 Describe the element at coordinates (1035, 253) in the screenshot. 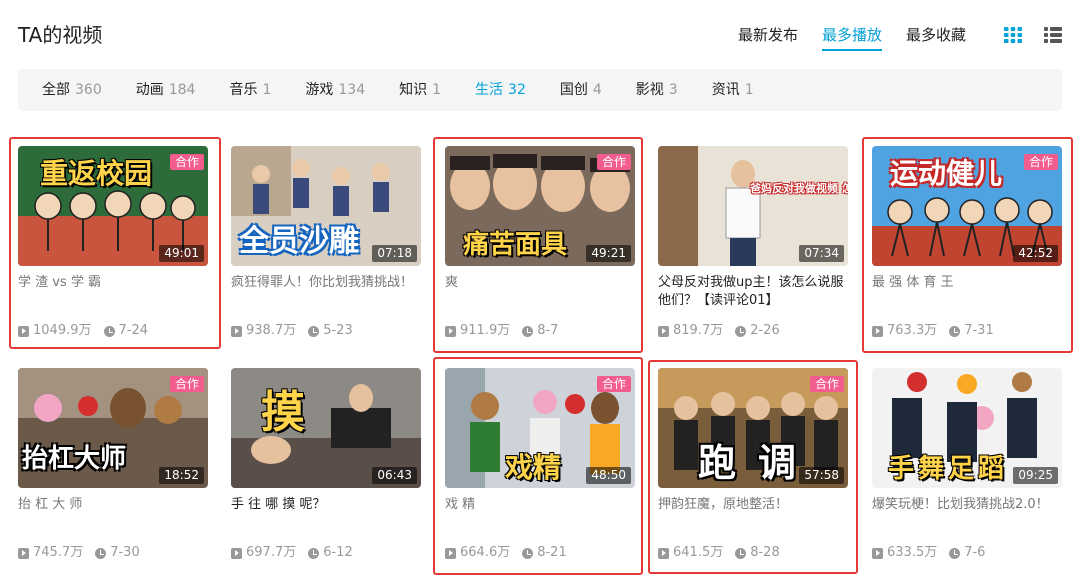

I see `duration-label: 42:52` at that location.